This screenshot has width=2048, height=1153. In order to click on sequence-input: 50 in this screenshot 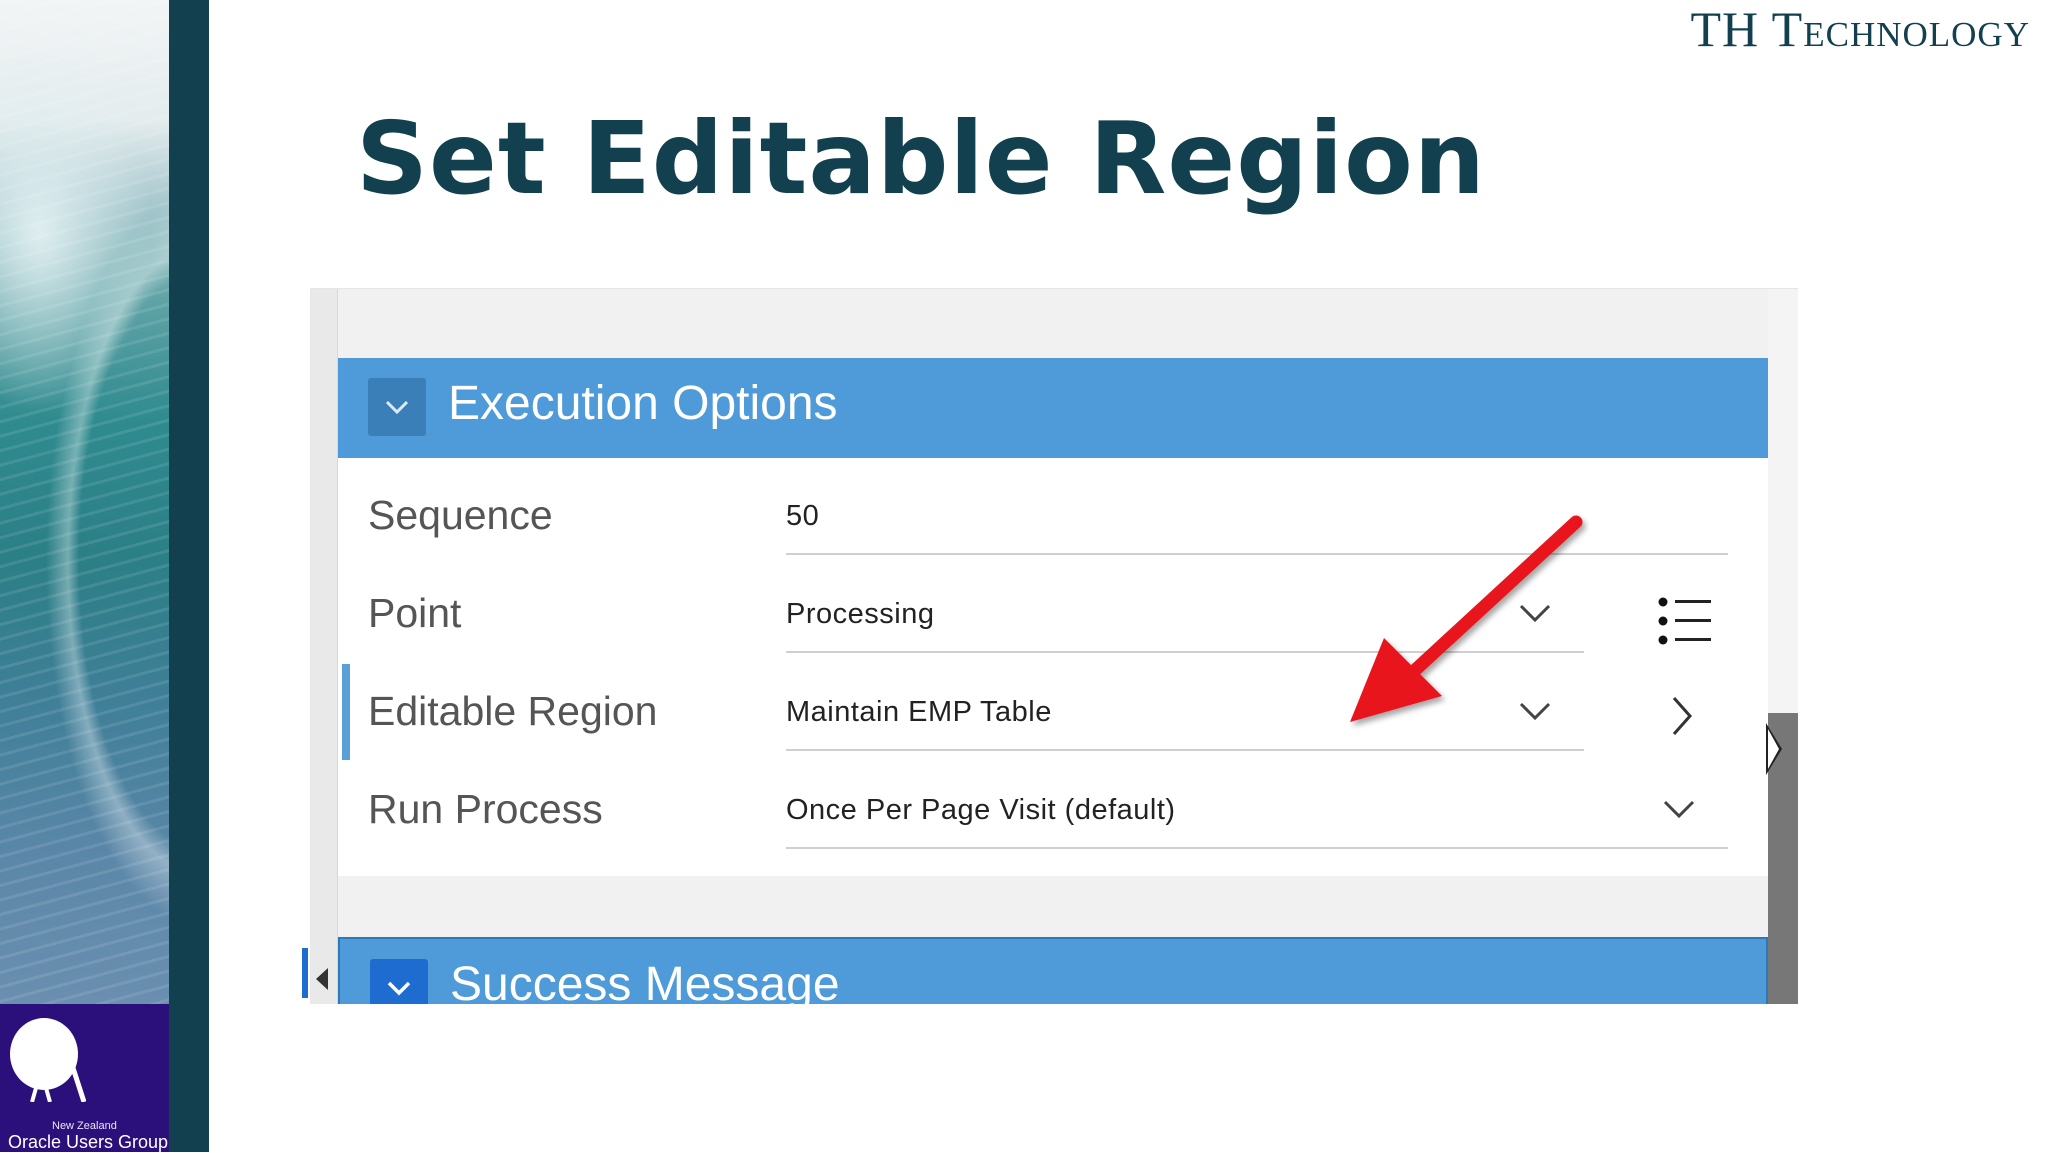, I will do `click(802, 516)`.